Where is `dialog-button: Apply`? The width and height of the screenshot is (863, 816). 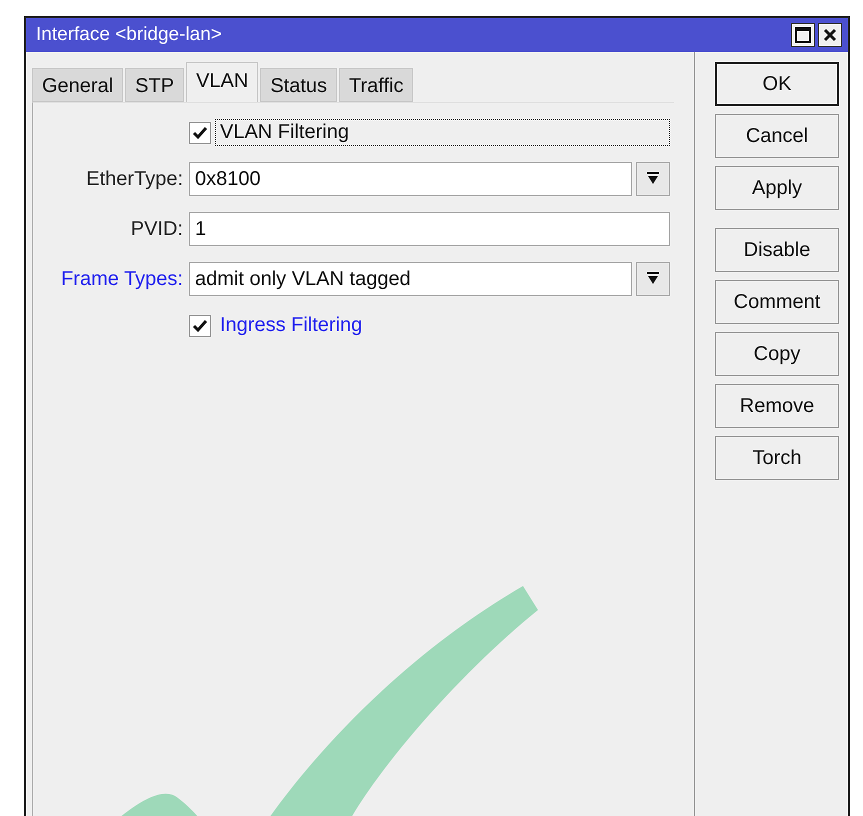 dialog-button: Apply is located at coordinates (777, 188).